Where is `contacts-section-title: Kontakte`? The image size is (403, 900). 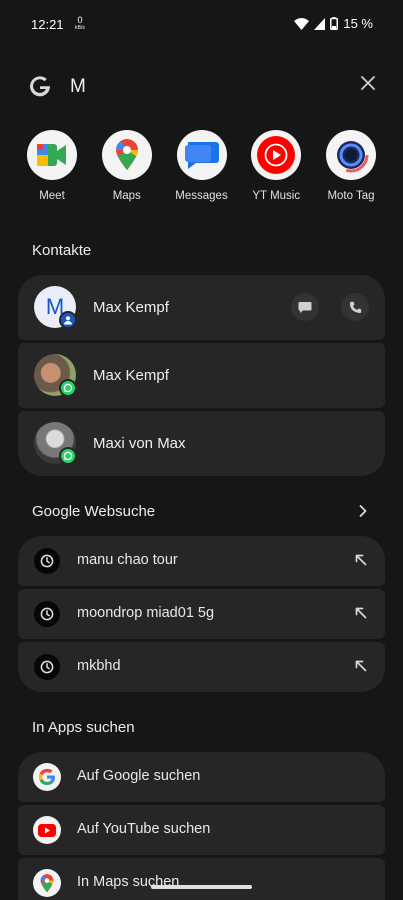 contacts-section-title: Kontakte is located at coordinates (62, 250).